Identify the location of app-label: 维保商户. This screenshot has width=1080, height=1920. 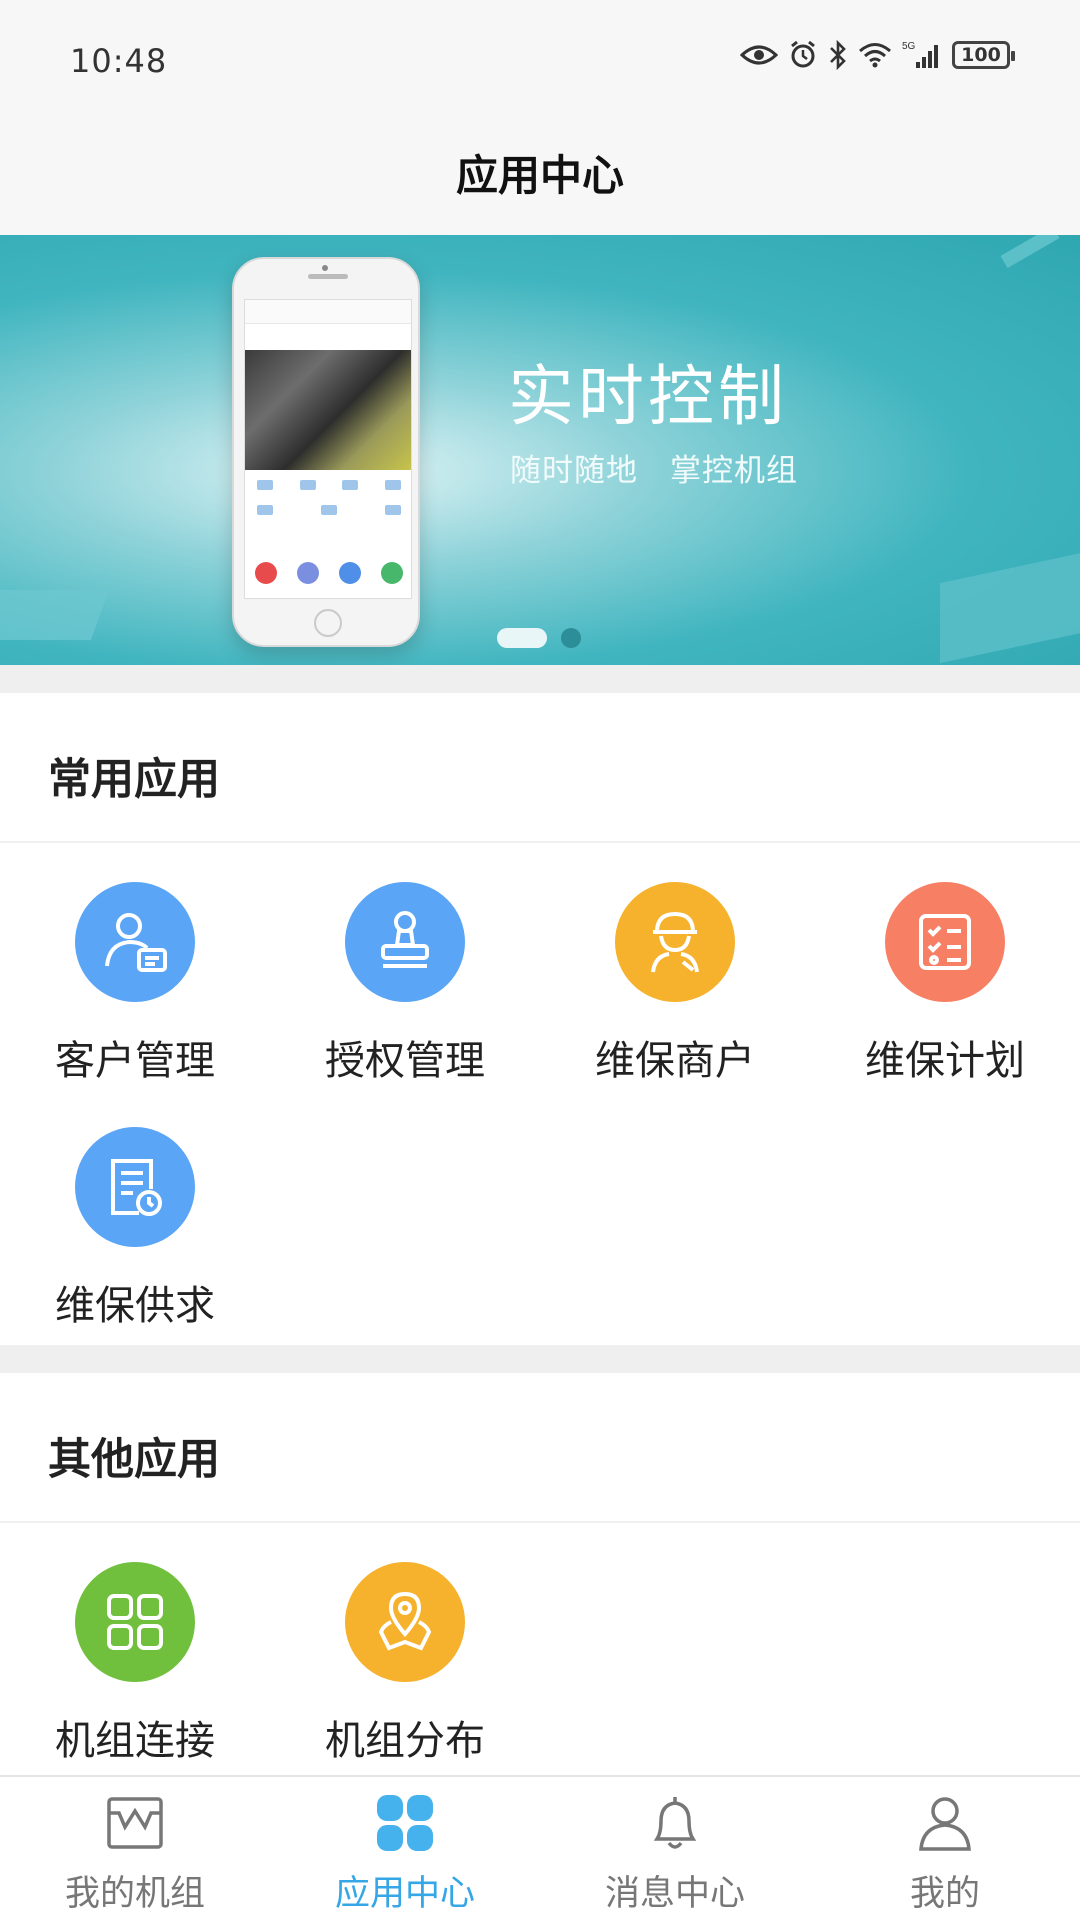
(675, 1061).